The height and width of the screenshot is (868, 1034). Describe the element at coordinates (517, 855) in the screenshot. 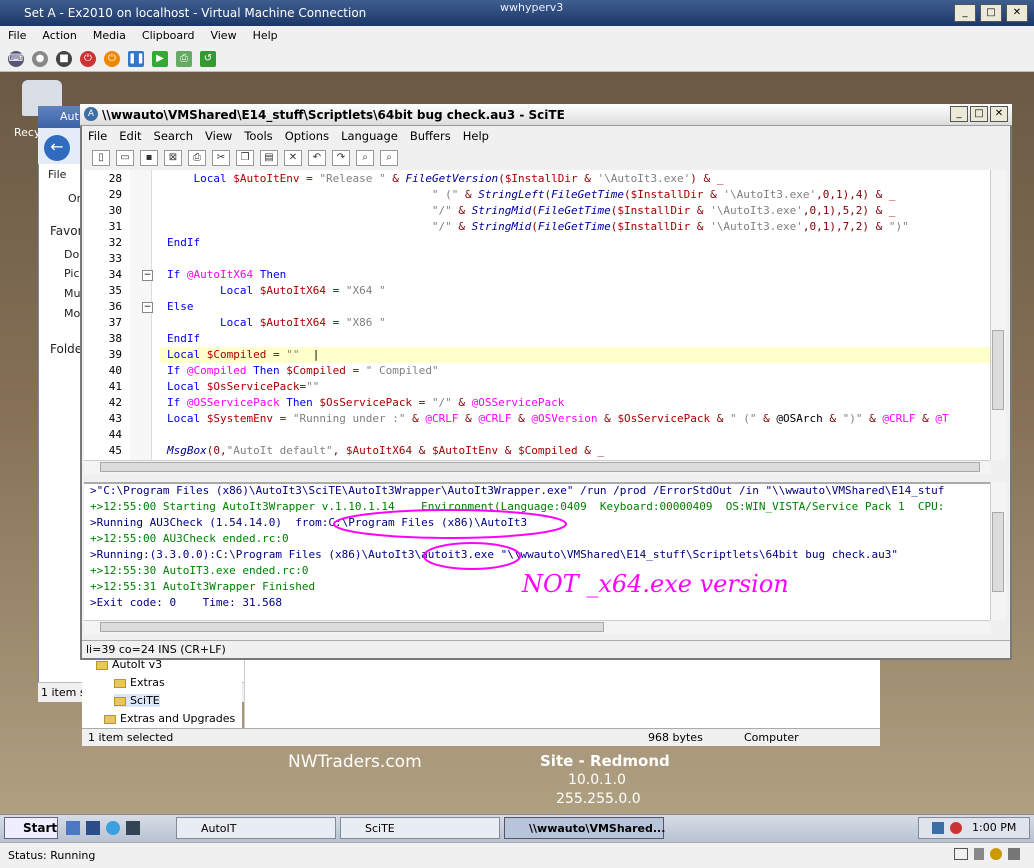

I see `vm-statusbar: Status: Running` at that location.